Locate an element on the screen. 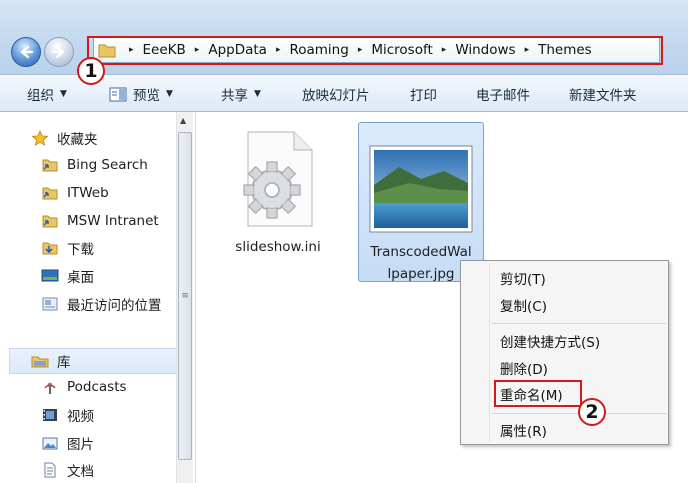  breadcrumb-item-themes: Themes is located at coordinates (565, 50).